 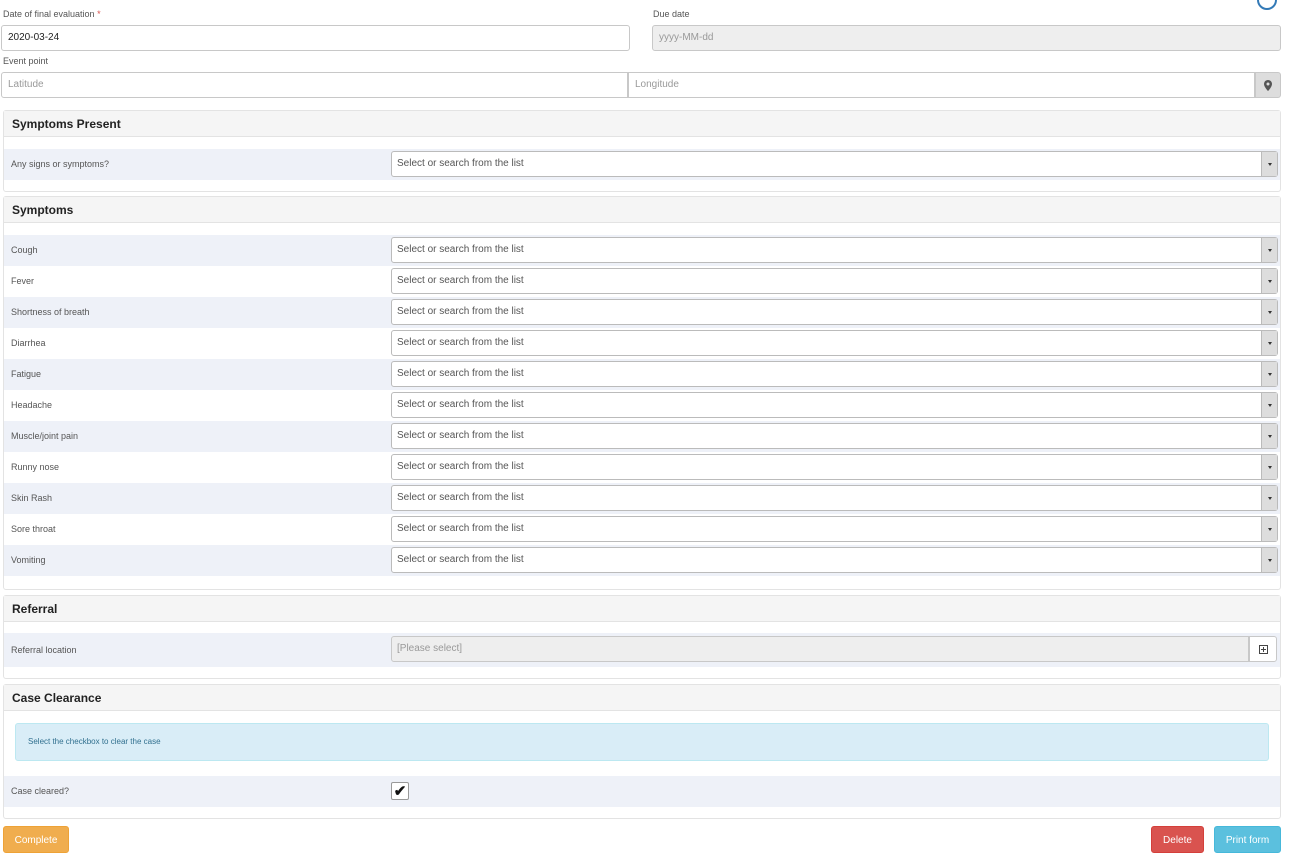 I want to click on symptom-label: Sore throat, so click(x=33, y=529).